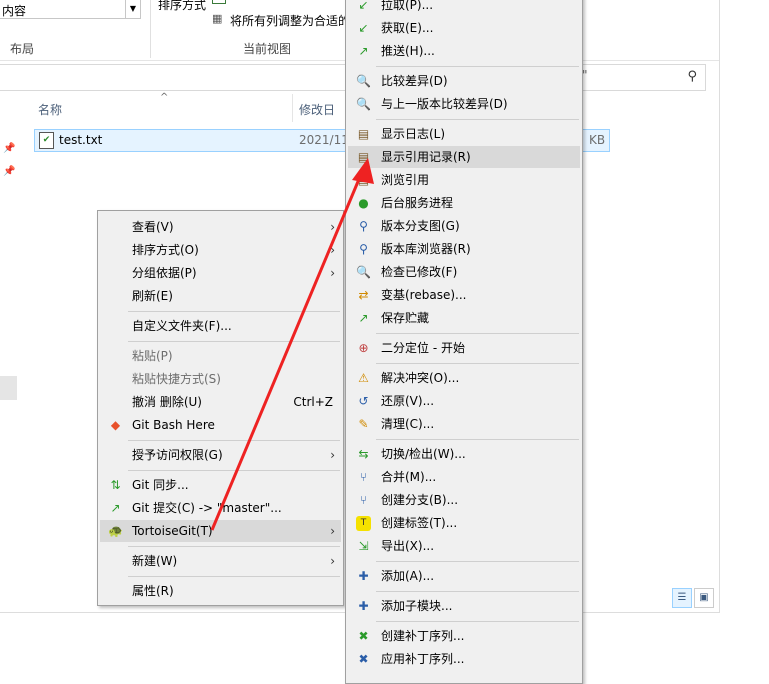  Describe the element at coordinates (363, 171) in the screenshot. I see `arrow-head` at that location.